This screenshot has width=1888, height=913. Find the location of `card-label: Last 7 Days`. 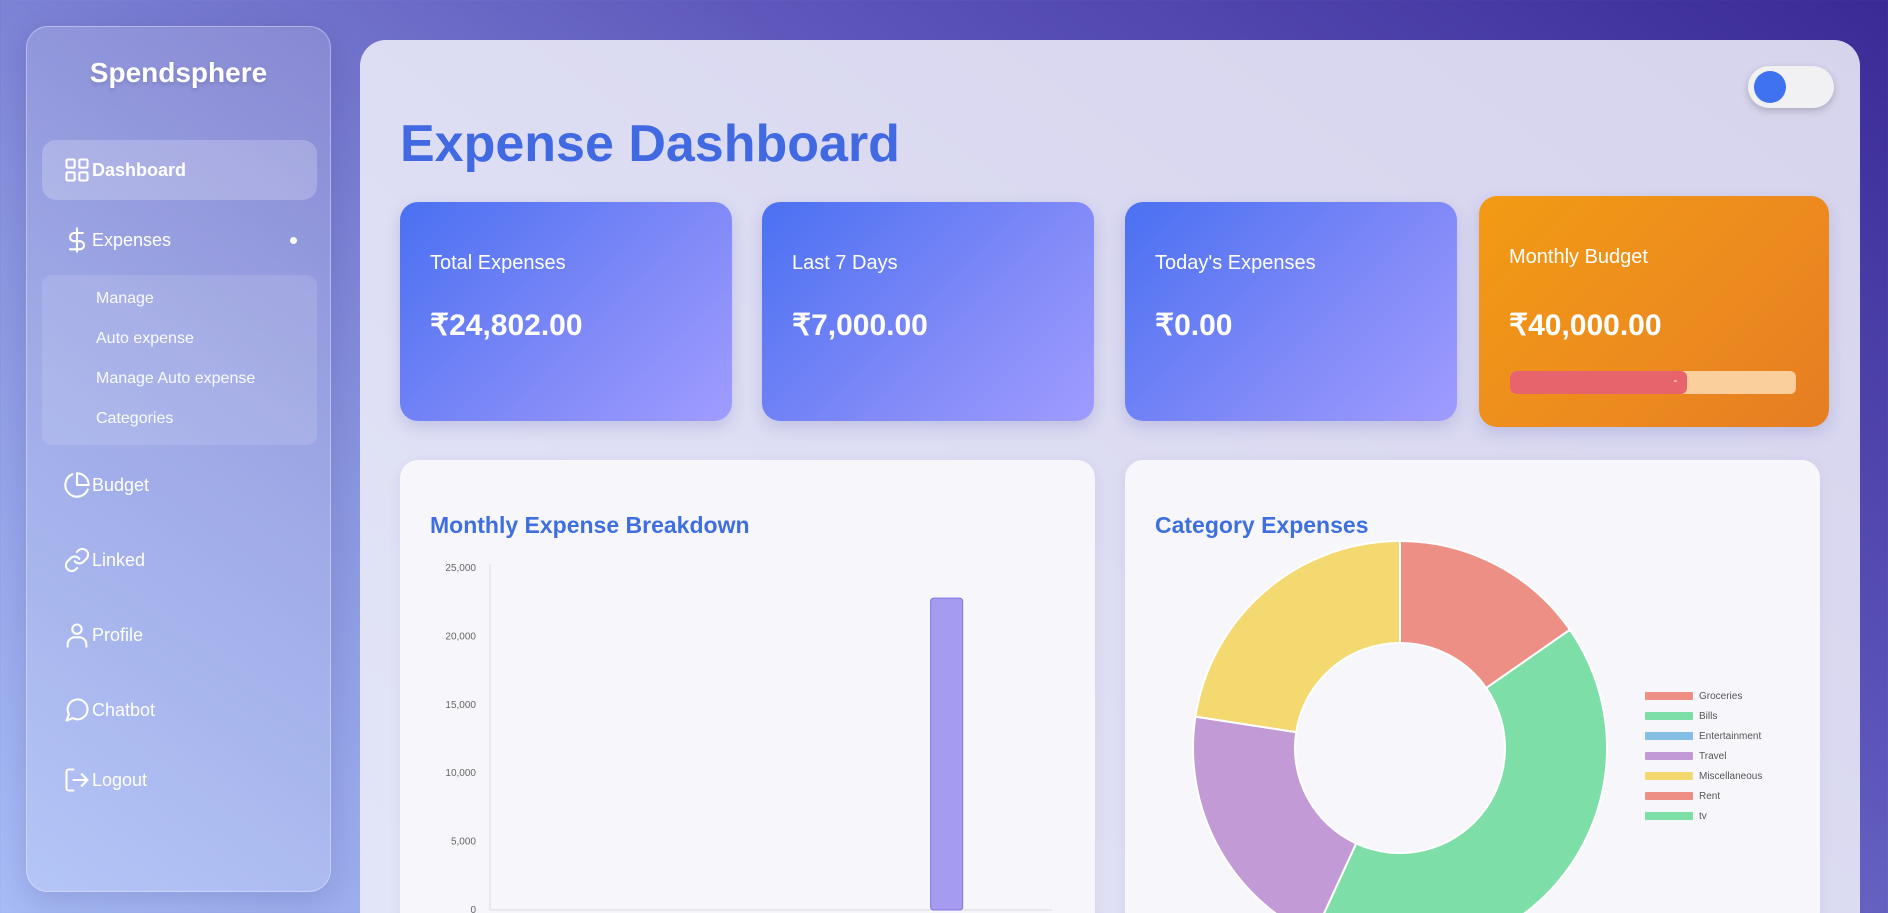

card-label: Last 7 Days is located at coordinates (845, 263).